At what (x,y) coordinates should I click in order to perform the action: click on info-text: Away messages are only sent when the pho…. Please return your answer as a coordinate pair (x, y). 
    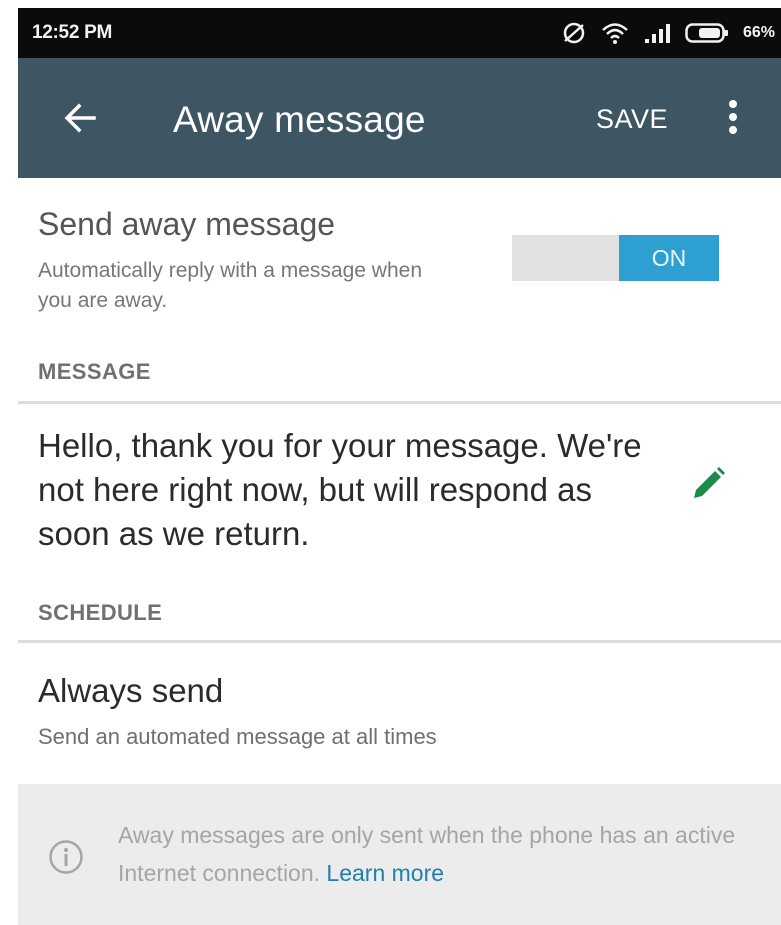
    Looking at the image, I should click on (438, 854).